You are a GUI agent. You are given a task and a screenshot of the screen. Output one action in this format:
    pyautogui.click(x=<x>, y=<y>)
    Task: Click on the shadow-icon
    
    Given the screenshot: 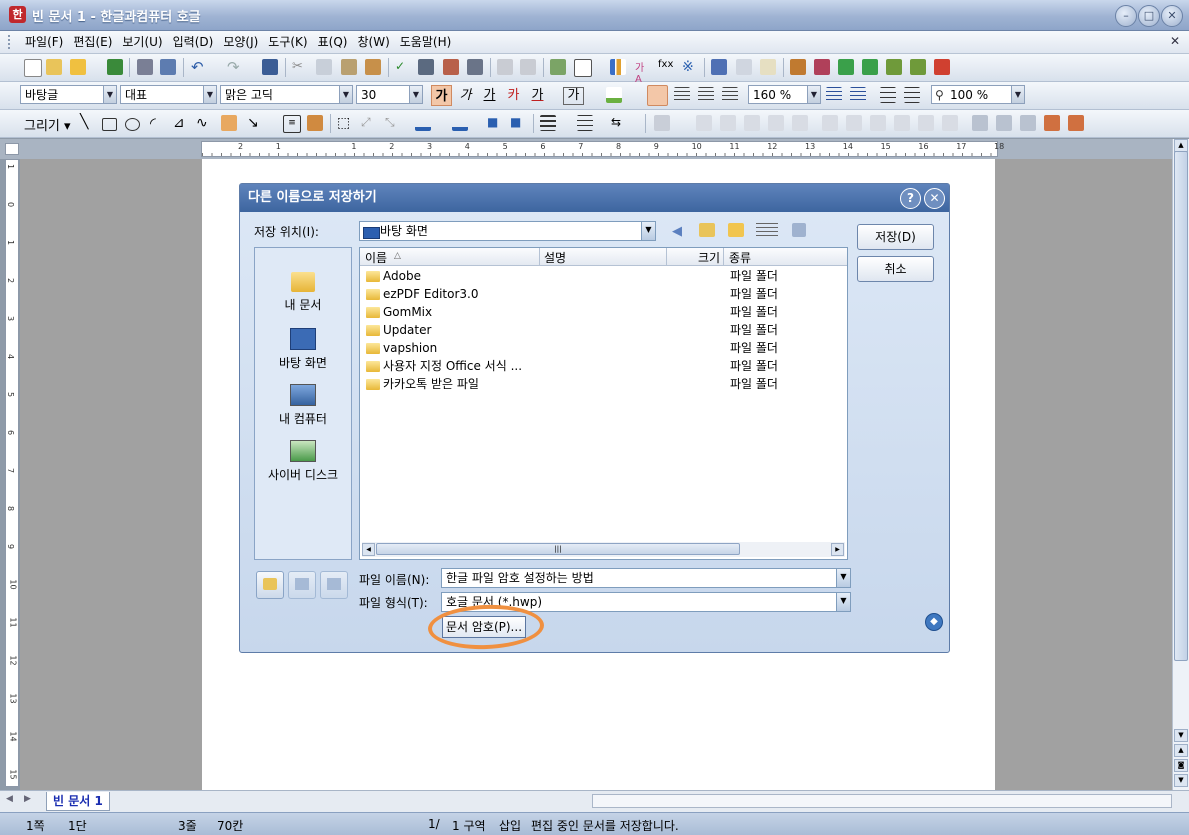 What is the action you would take?
    pyautogui.click(x=662, y=123)
    